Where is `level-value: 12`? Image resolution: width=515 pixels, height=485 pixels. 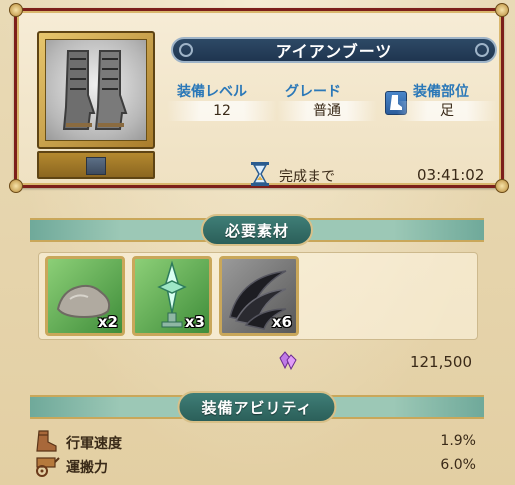
level-value: 12 is located at coordinates (222, 111).